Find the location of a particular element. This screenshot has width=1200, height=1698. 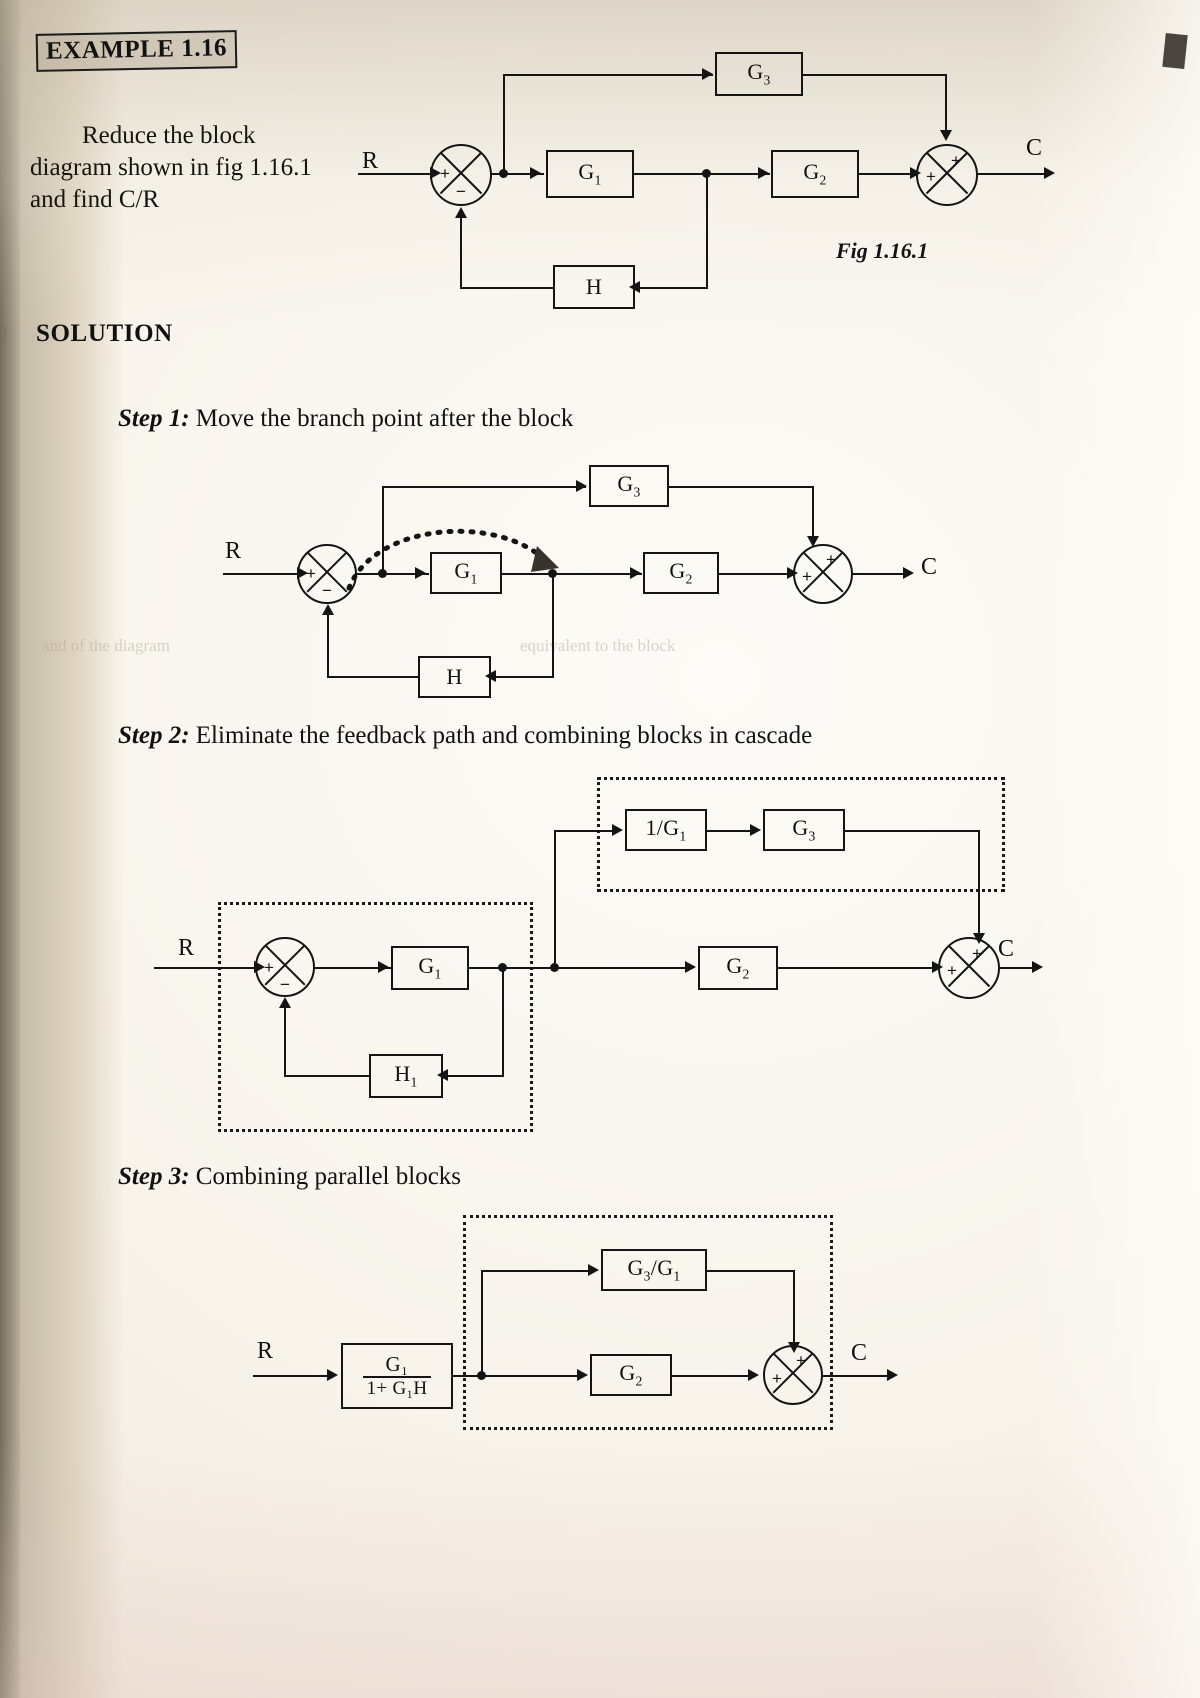

step-3-heading: Step 3: Combining parallel blocks is located at coordinates (289, 1177).